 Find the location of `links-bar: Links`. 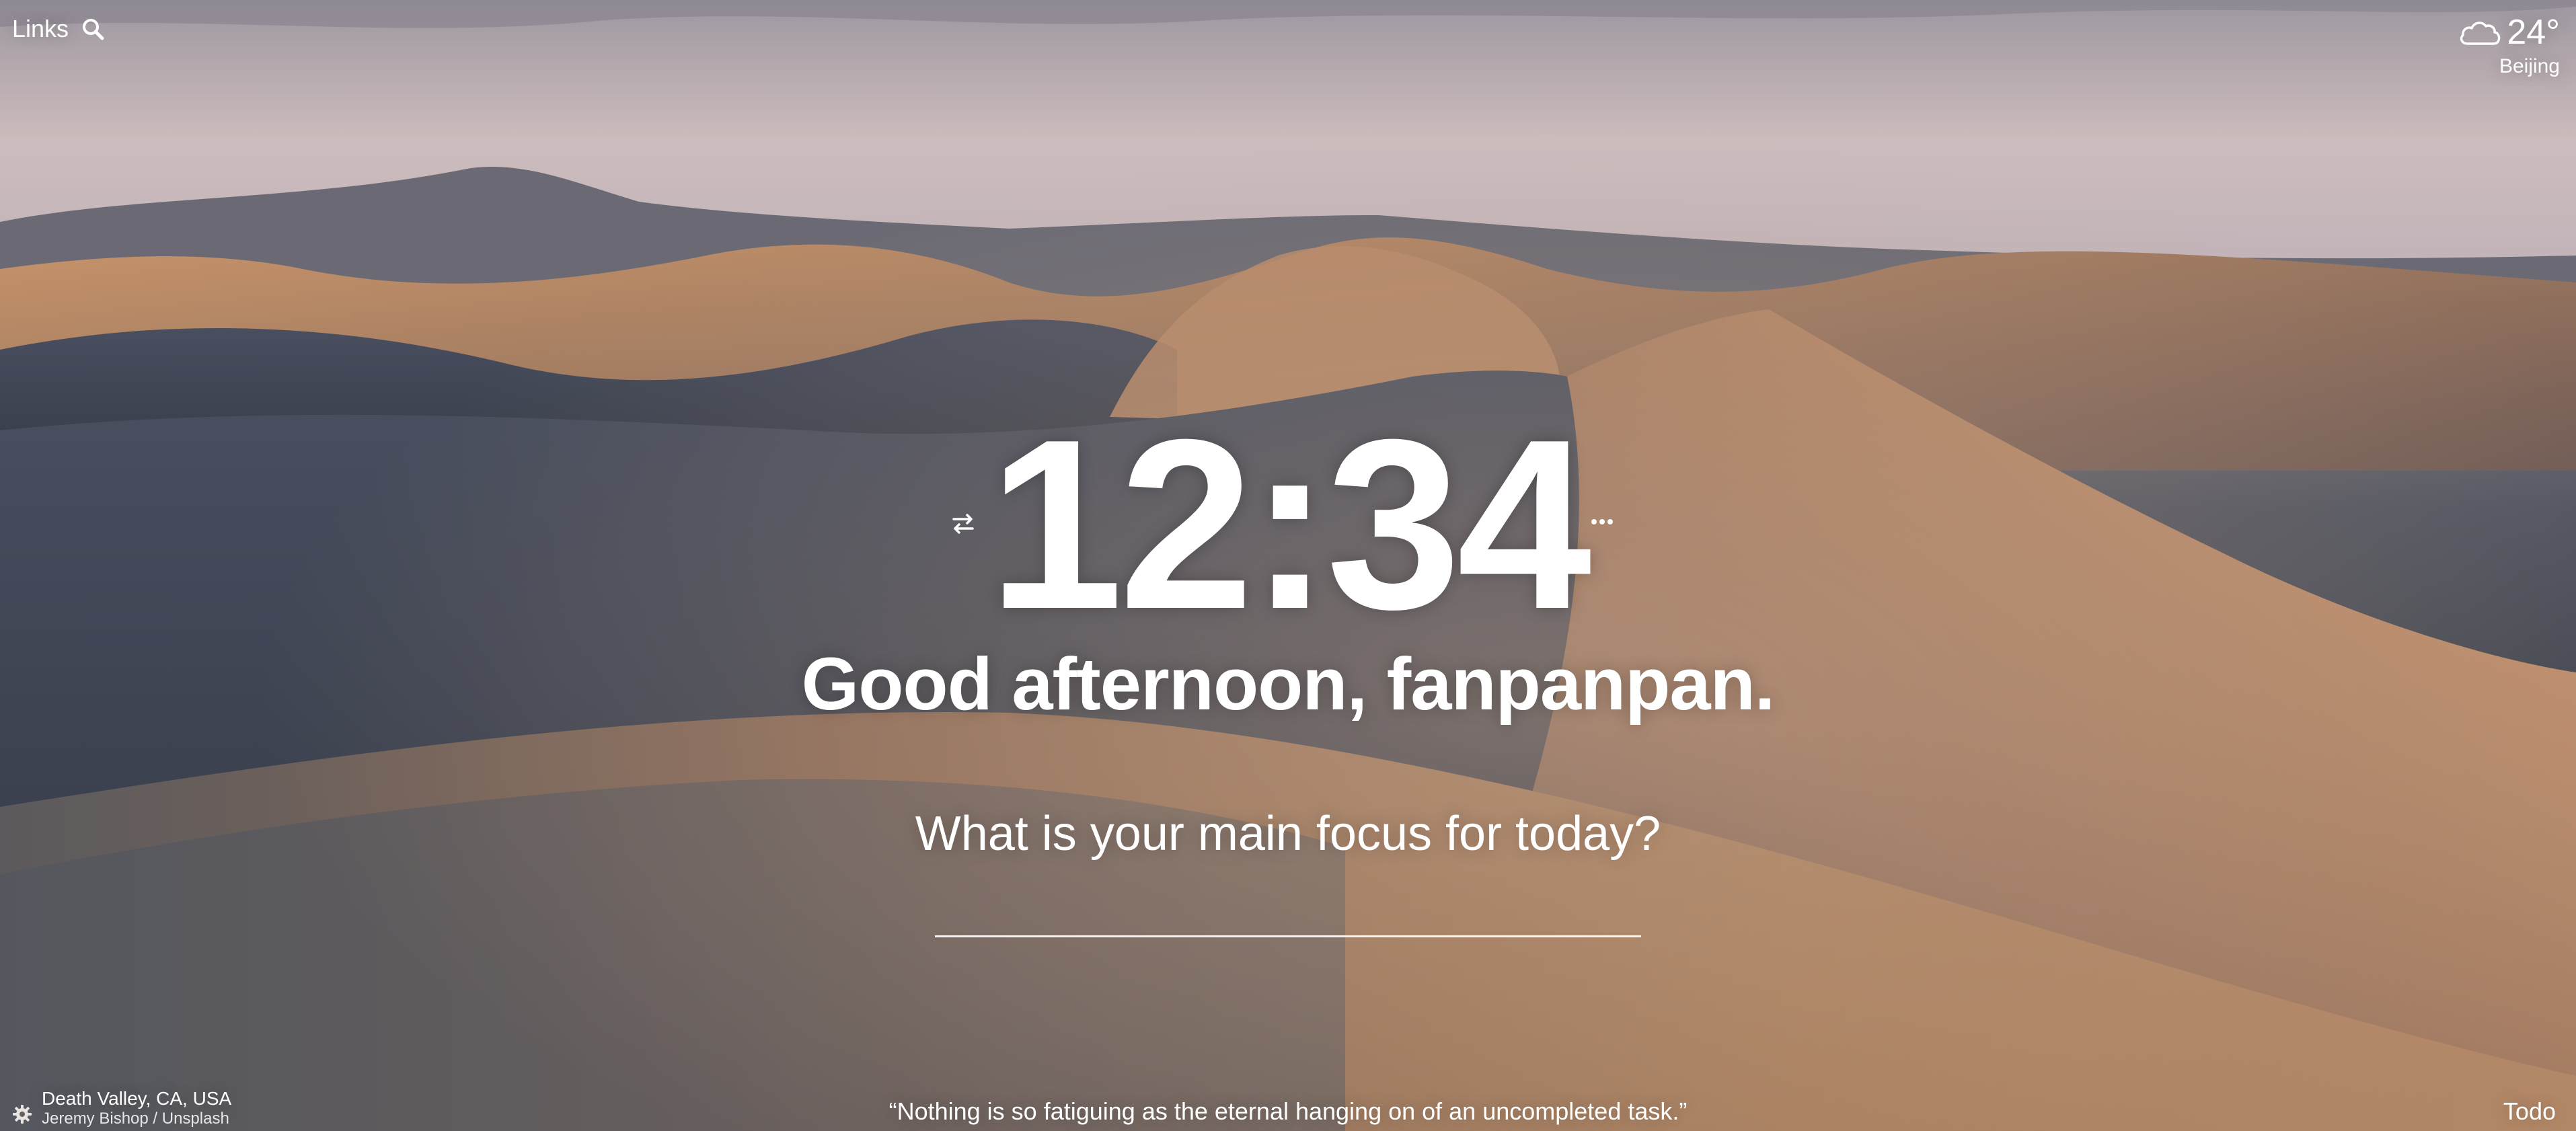

links-bar: Links is located at coordinates (58, 29).